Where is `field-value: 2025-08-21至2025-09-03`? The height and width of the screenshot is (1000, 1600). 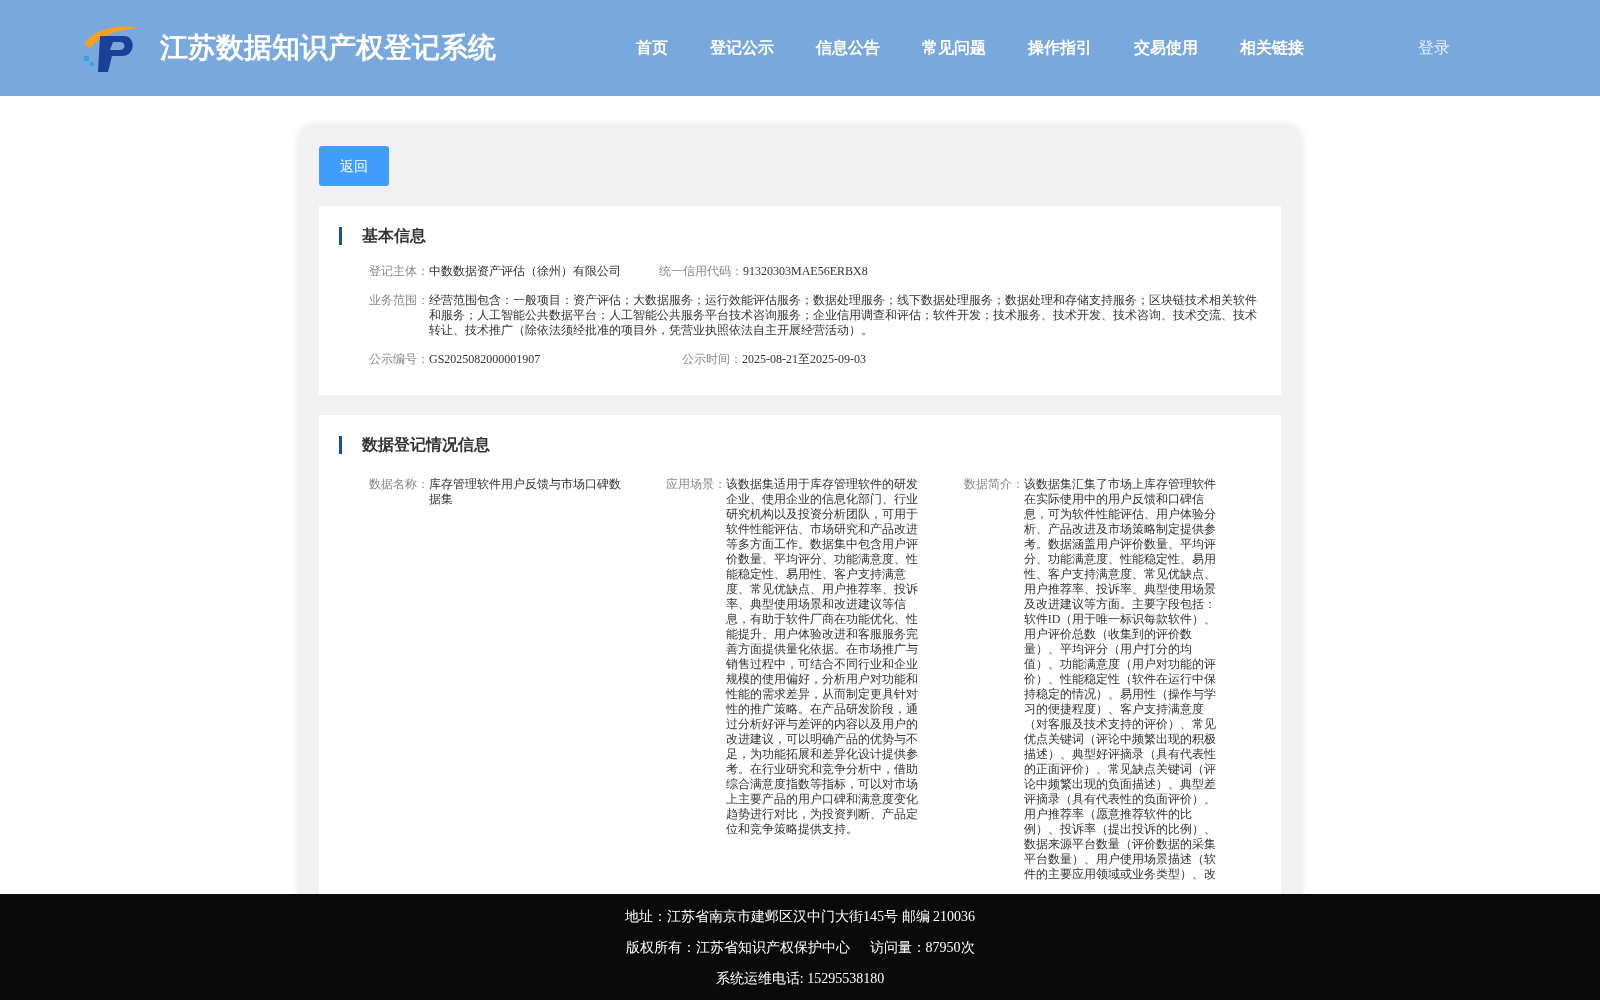 field-value: 2025-08-21至2025-09-03 is located at coordinates (804, 359).